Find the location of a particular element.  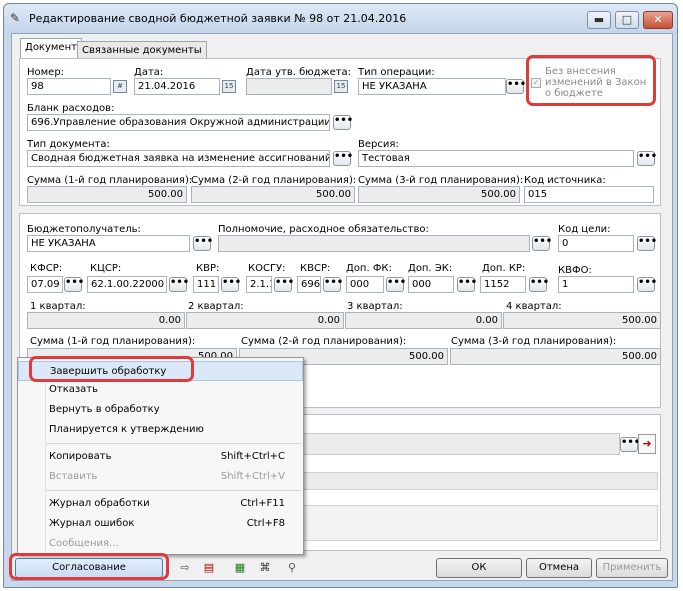

tip-oper-field: НЕ УКАЗАНА is located at coordinates (432, 86).